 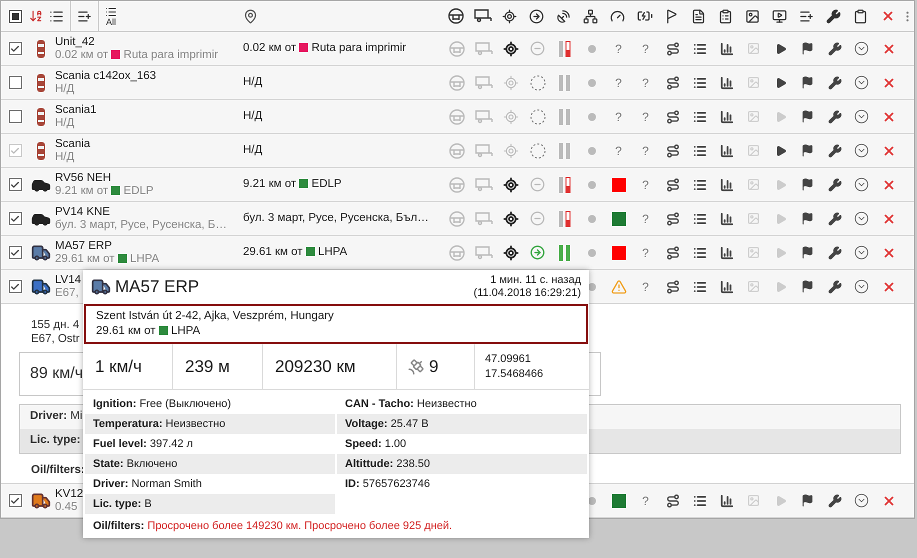 I want to click on document-icon, so click(x=698, y=16).